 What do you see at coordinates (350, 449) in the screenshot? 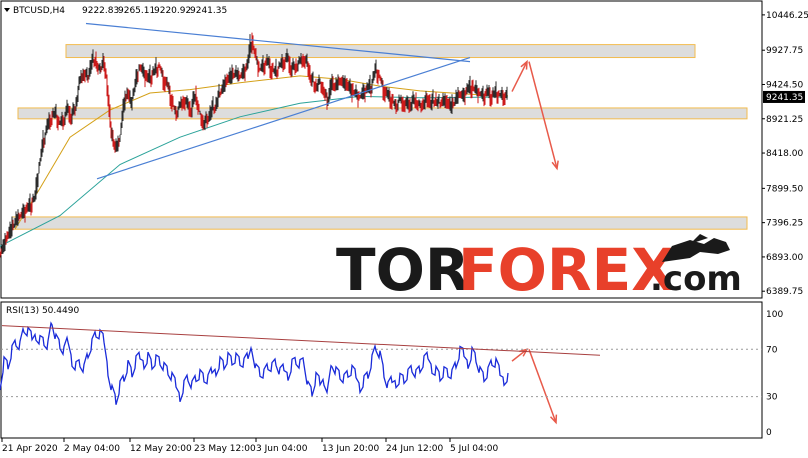
I see `time-tick-label: 13 Jun 20:00` at bounding box center [350, 449].